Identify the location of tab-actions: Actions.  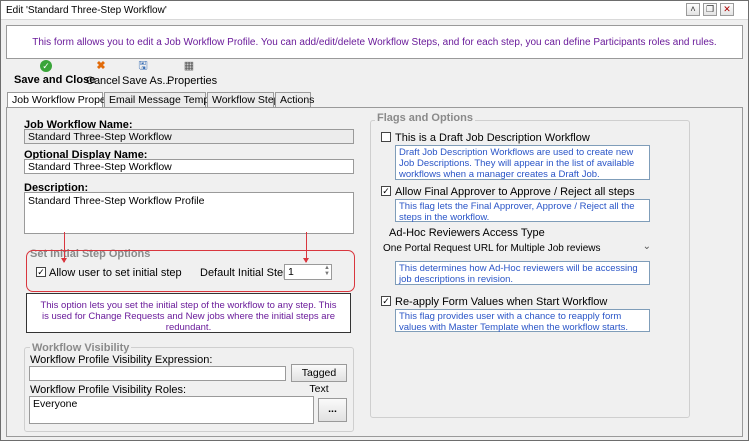
(294, 100).